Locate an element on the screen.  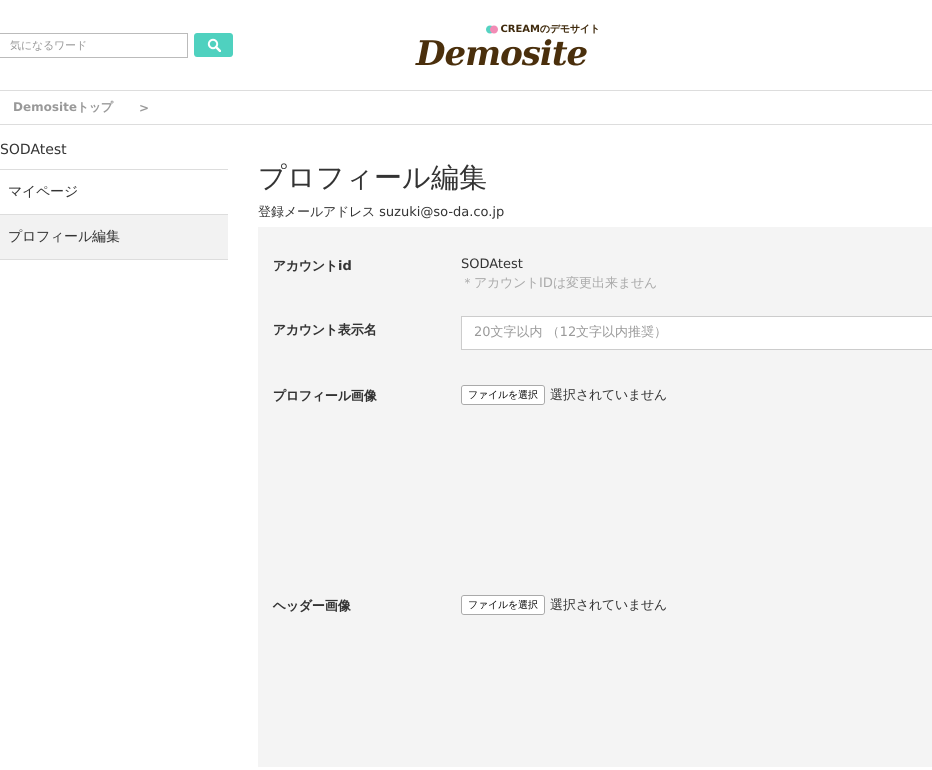
dots-icon is located at coordinates (492, 29).